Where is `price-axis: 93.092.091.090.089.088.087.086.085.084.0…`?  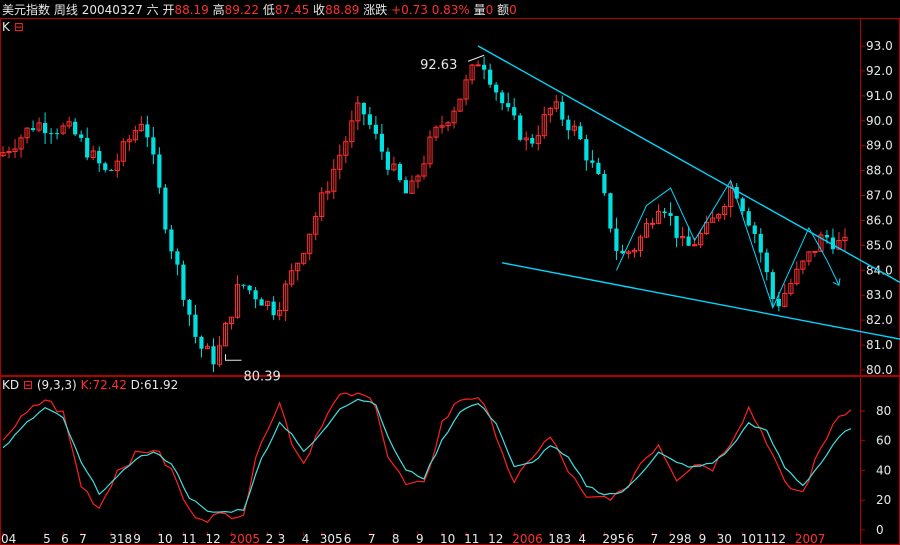 price-axis: 93.092.091.090.089.088.087.086.085.084.0… is located at coordinates (876, 208).